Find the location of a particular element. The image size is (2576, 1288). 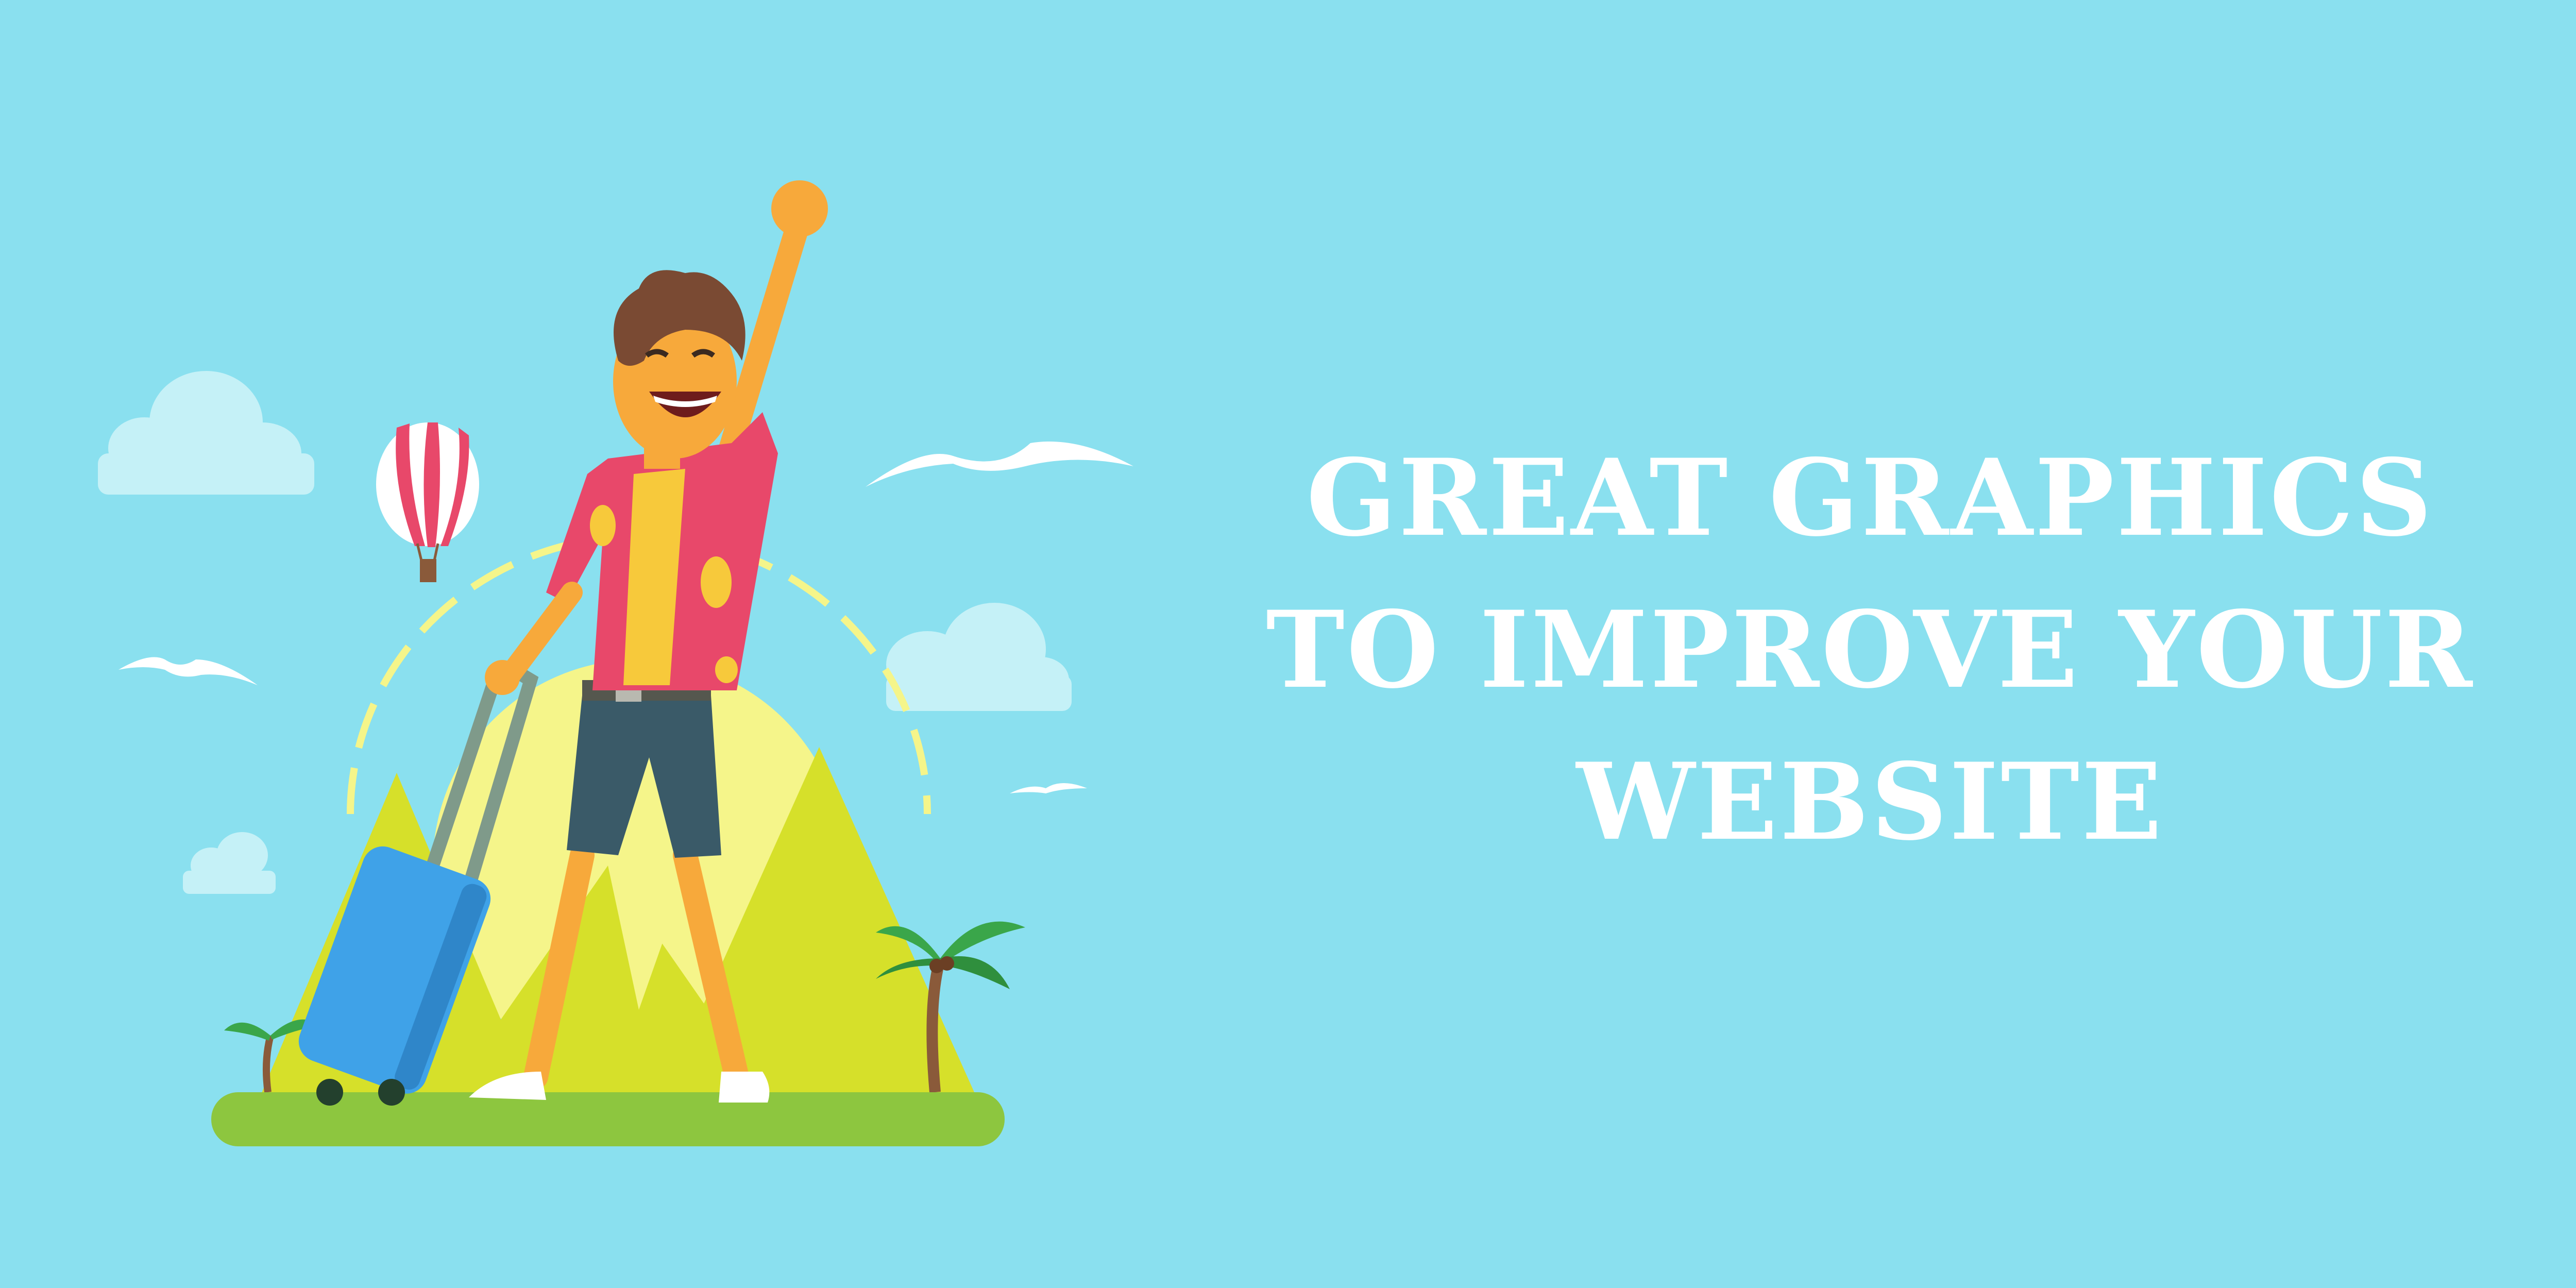

headline-line-1: GREAT GRAPHICS is located at coordinates (1870, 498).